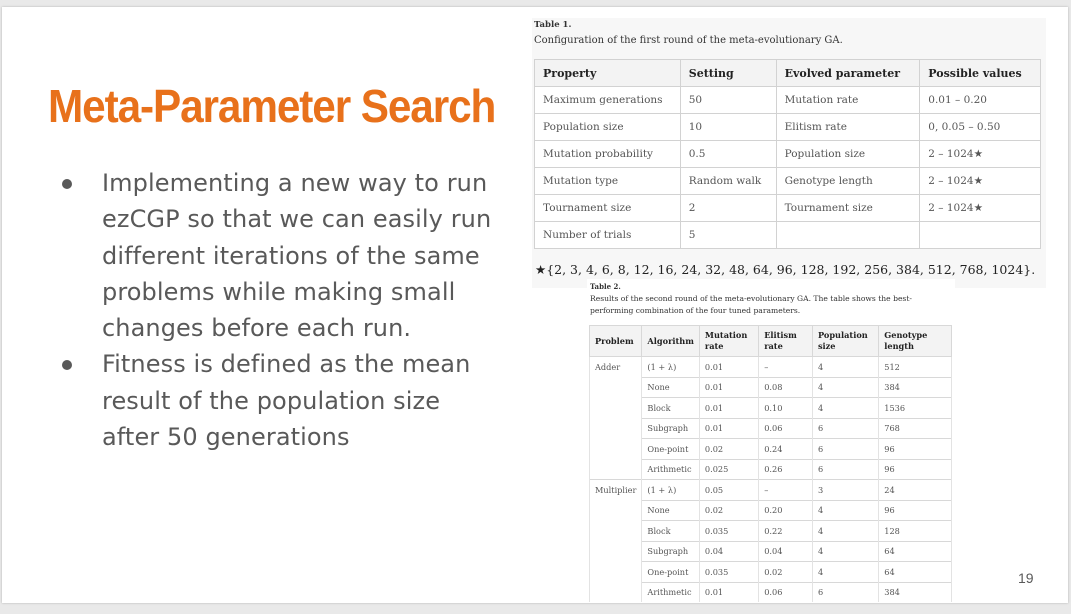 This screenshot has width=1071, height=614. Describe the element at coordinates (607, 73) in the screenshot. I see `table1-header-cell: Property` at that location.